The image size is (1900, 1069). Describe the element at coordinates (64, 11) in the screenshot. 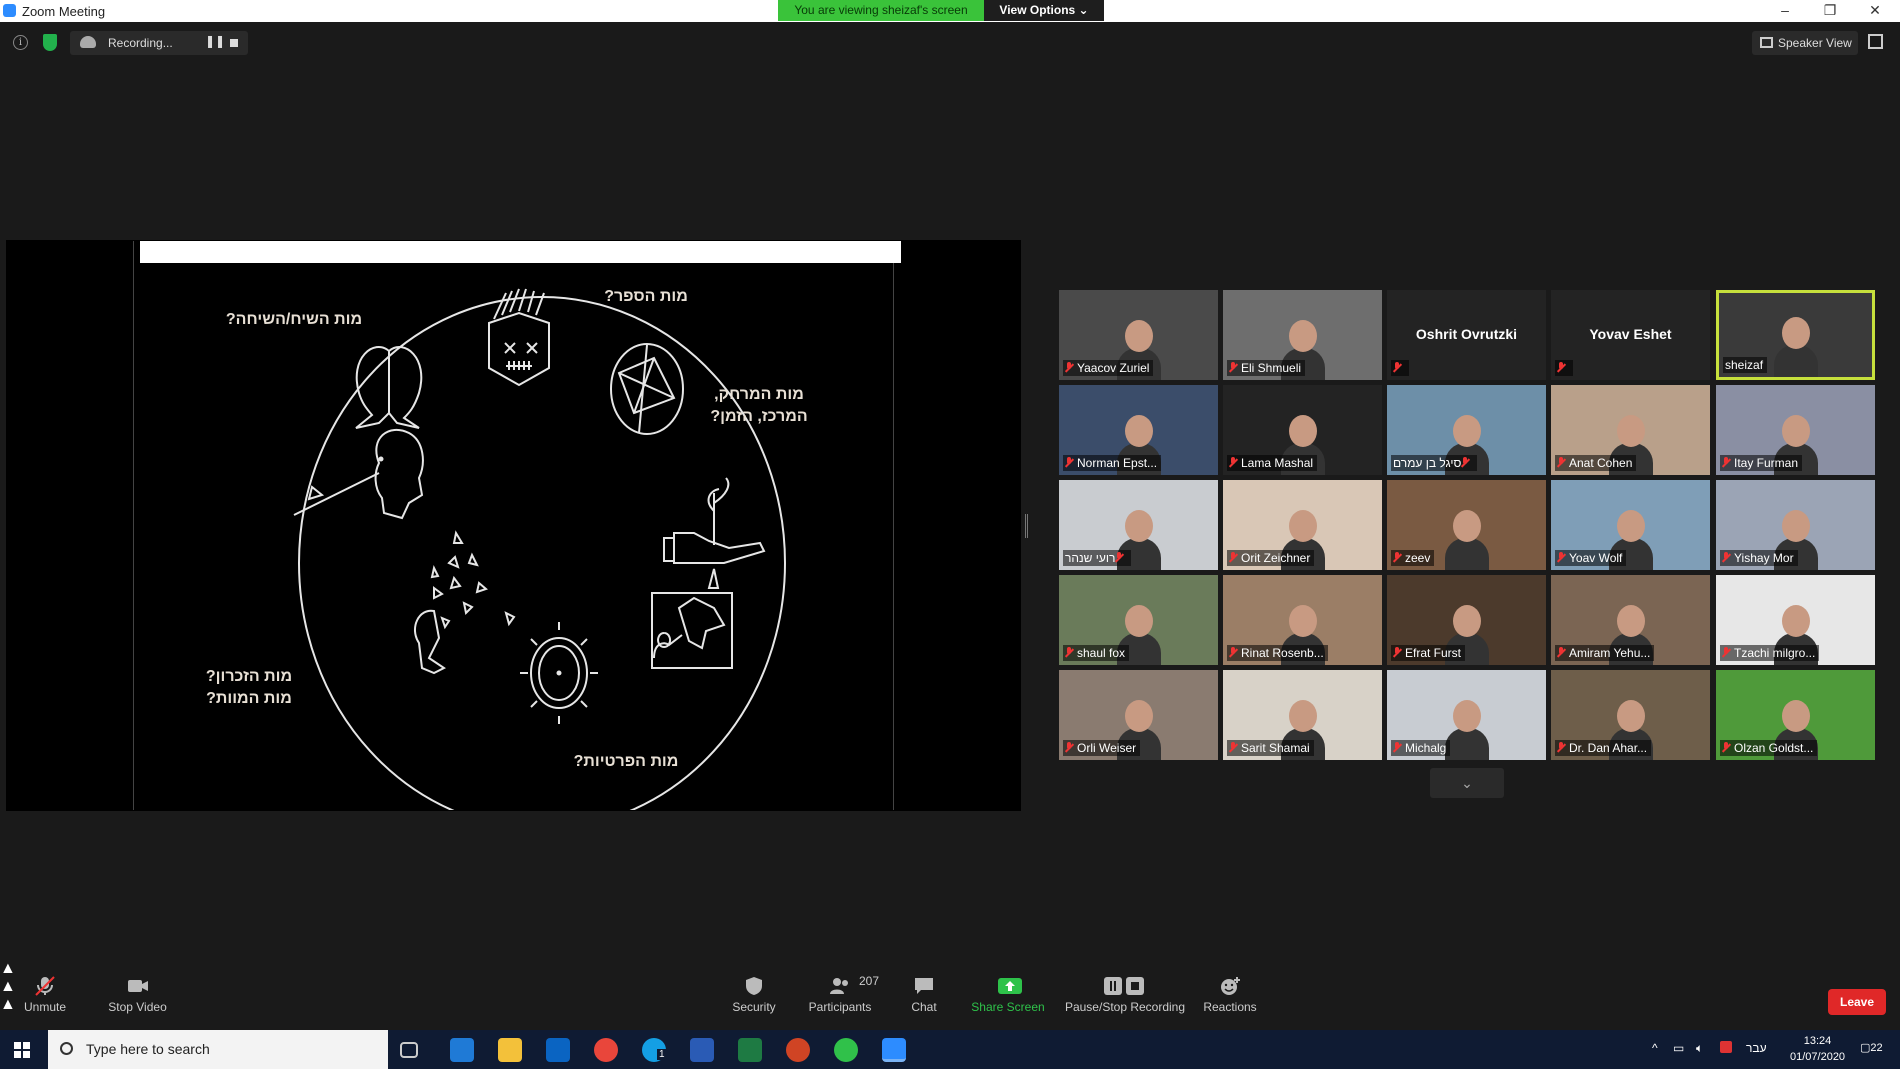

I see `window-title: Zoom Meeting` at that location.